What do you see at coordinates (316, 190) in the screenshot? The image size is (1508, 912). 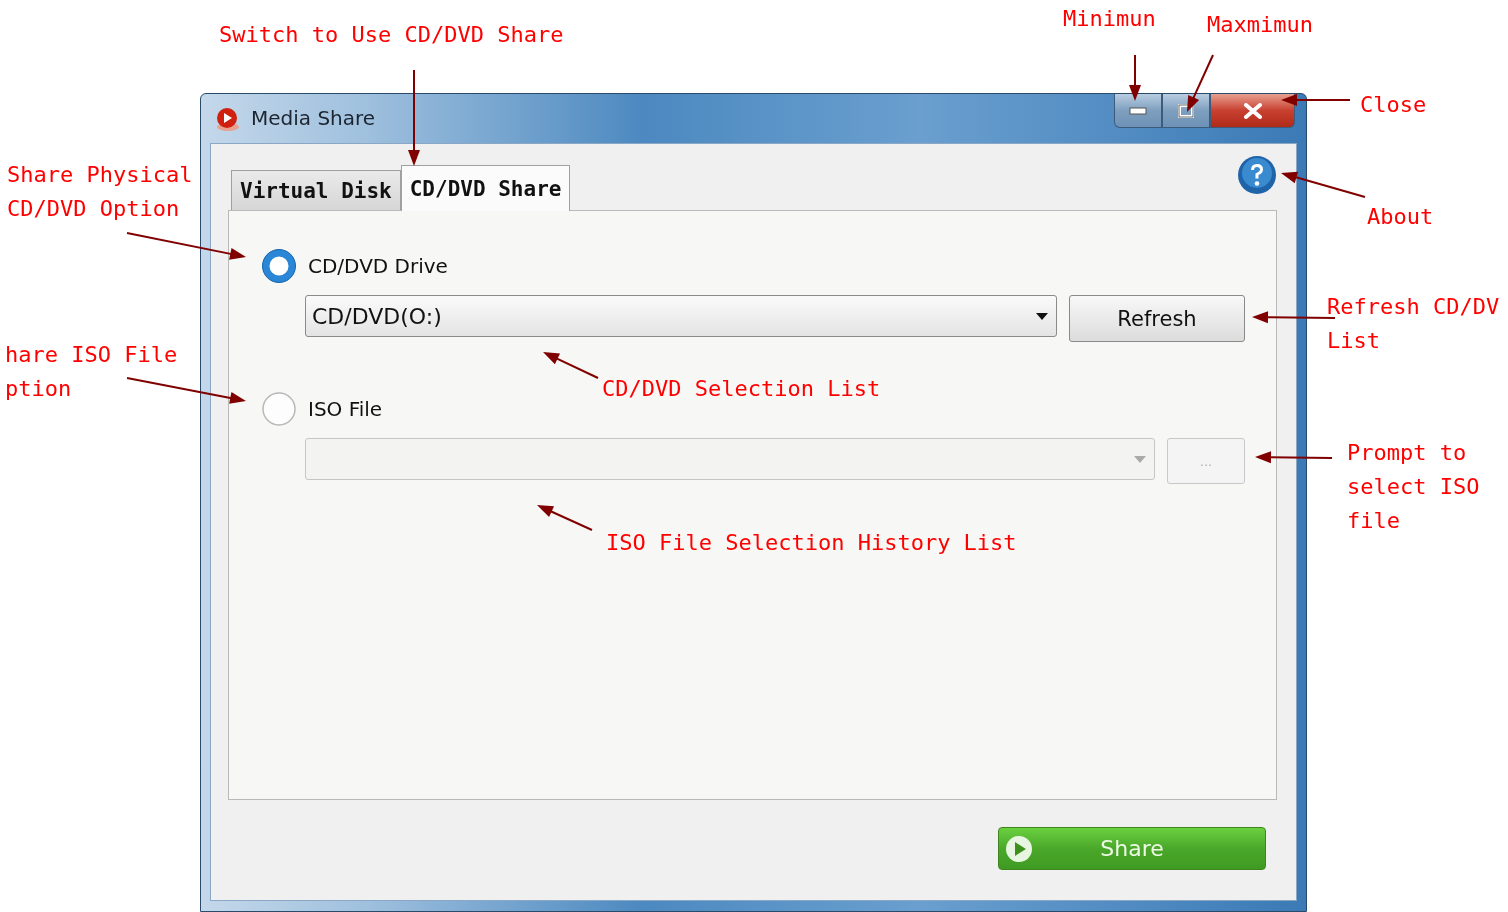 I see `tab: Virtual Disk` at bounding box center [316, 190].